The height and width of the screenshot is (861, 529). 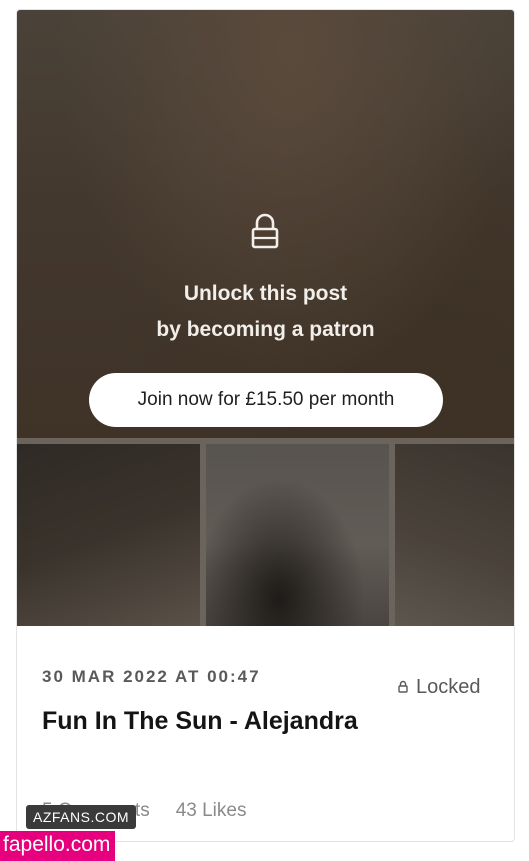 I want to click on unlock-subheading: by becoming a patron, so click(x=265, y=329).